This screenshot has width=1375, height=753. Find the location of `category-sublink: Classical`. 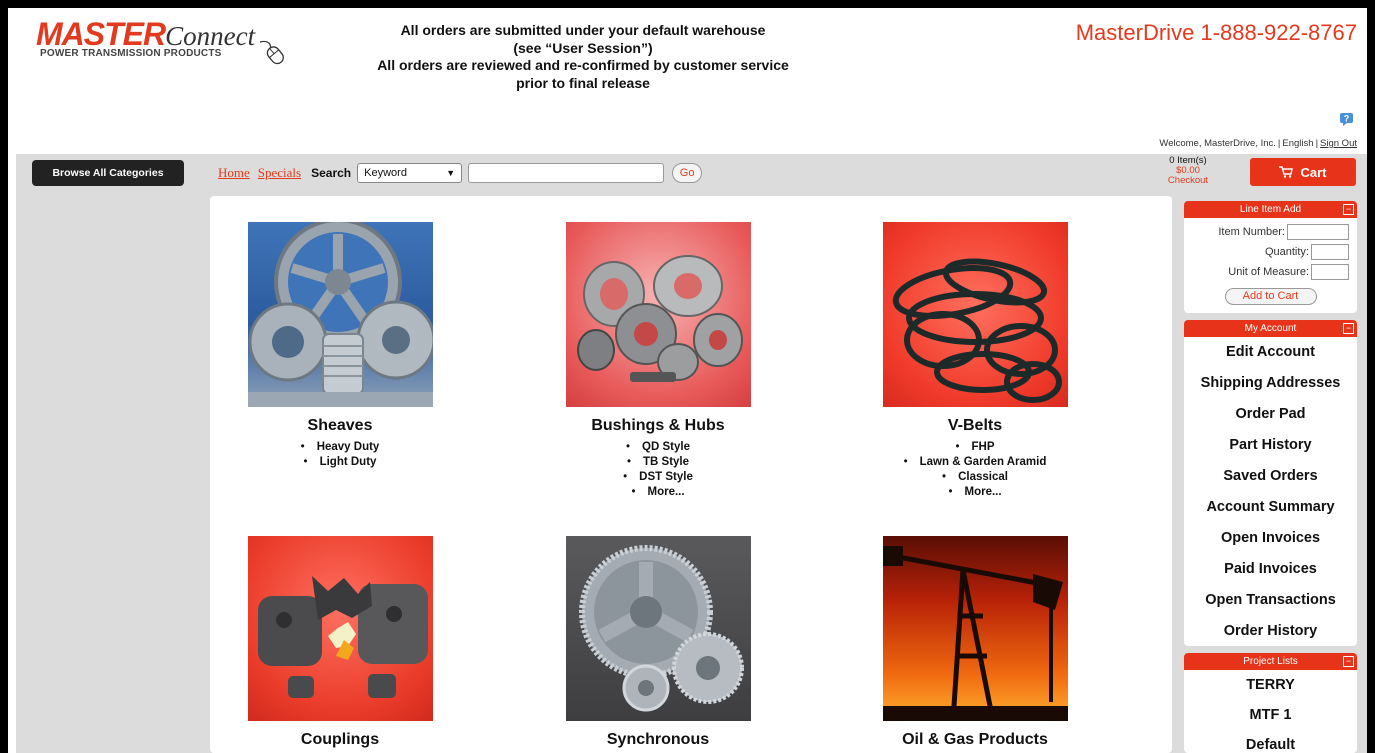

category-sublink: Classical is located at coordinates (975, 477).